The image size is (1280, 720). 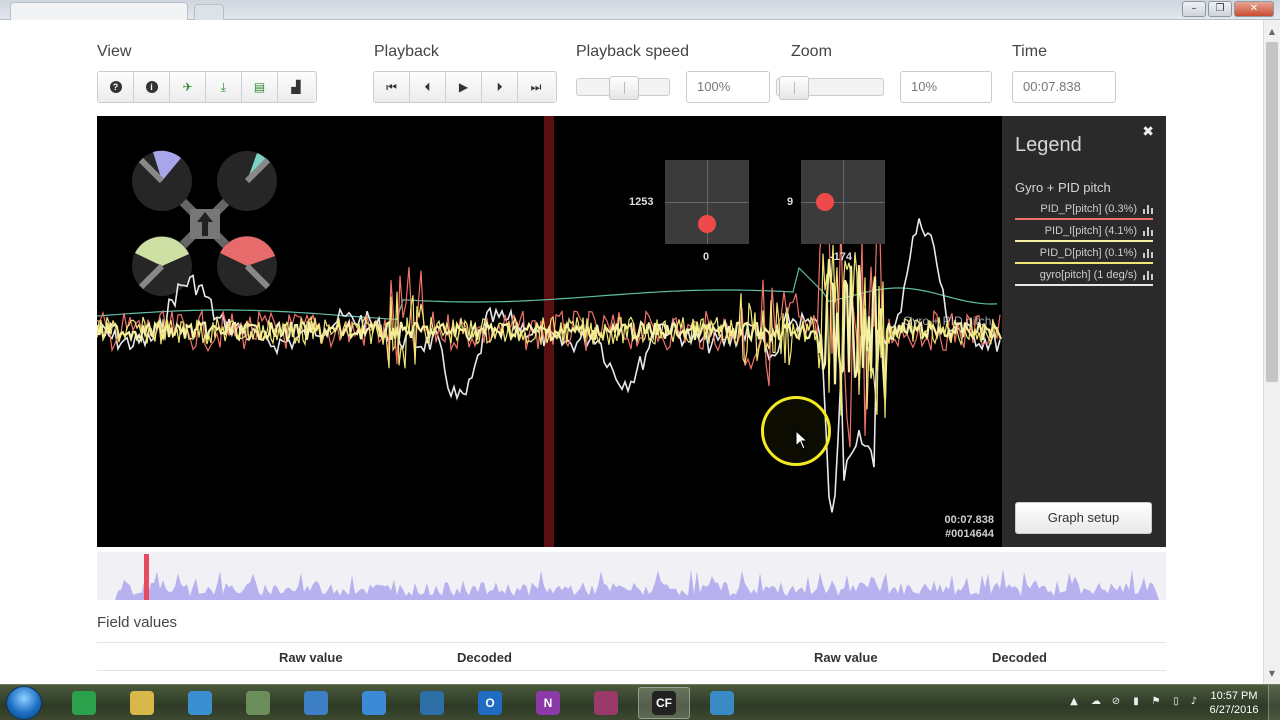 I want to click on step-back-icon: ⏴, so click(x=427, y=86).